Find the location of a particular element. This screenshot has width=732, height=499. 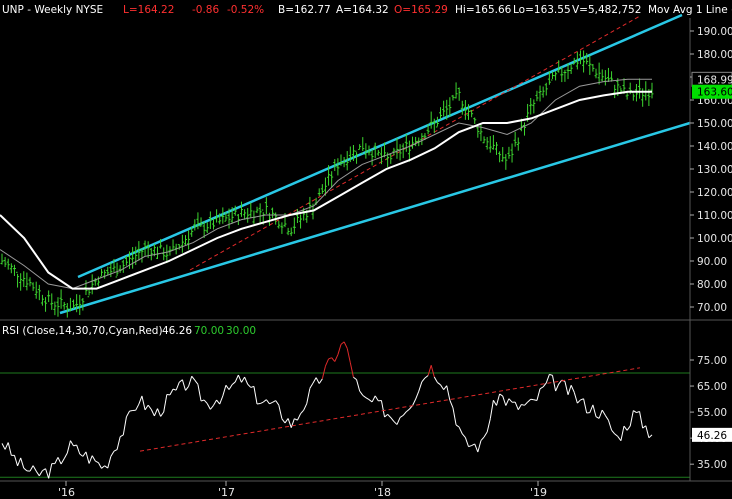

price-tick-label: 90.00 is located at coordinates (712, 262).